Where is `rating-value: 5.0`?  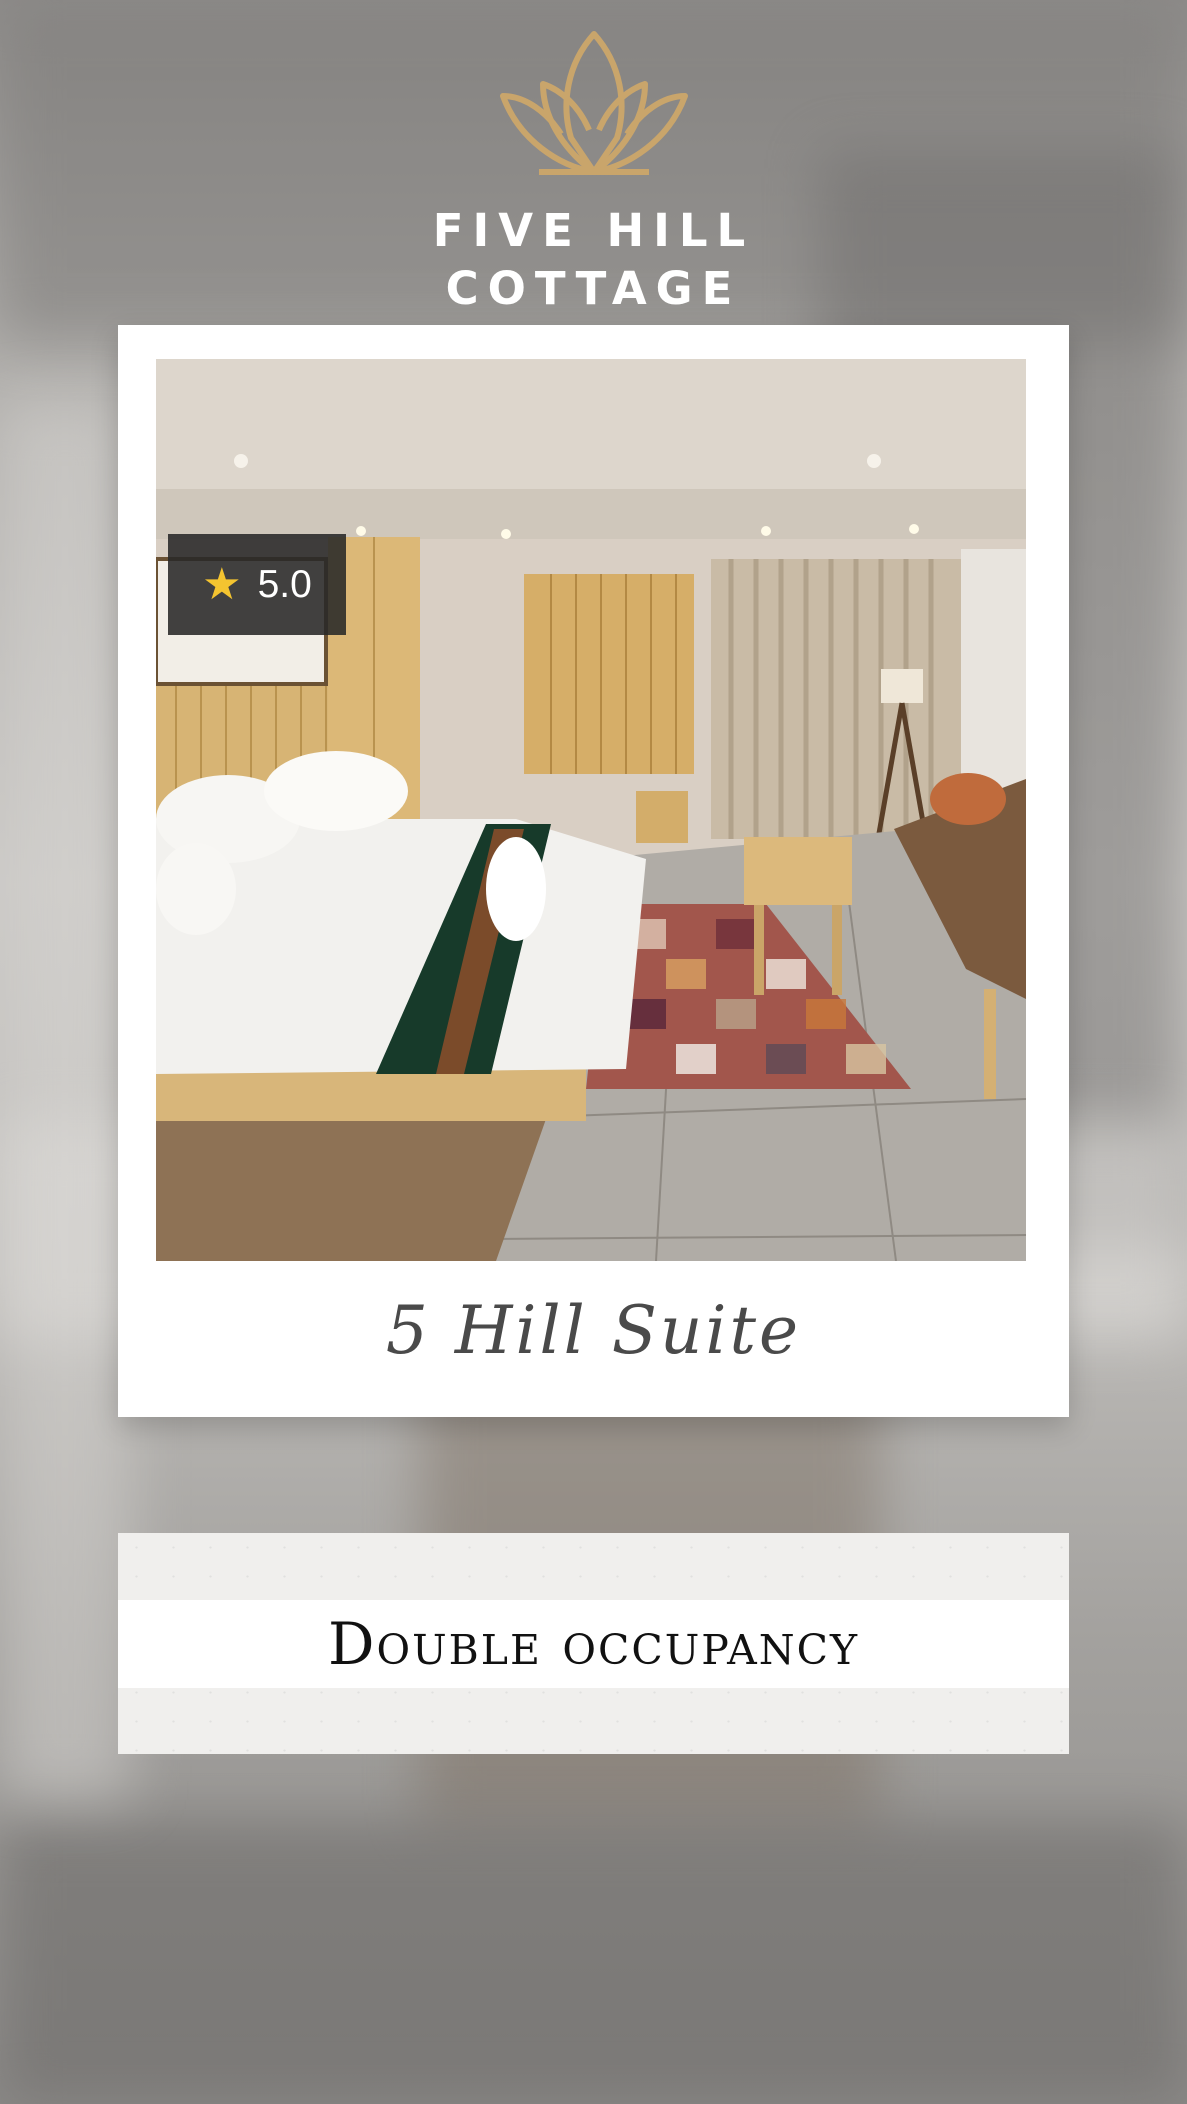
rating-value: 5.0 is located at coordinates (284, 584).